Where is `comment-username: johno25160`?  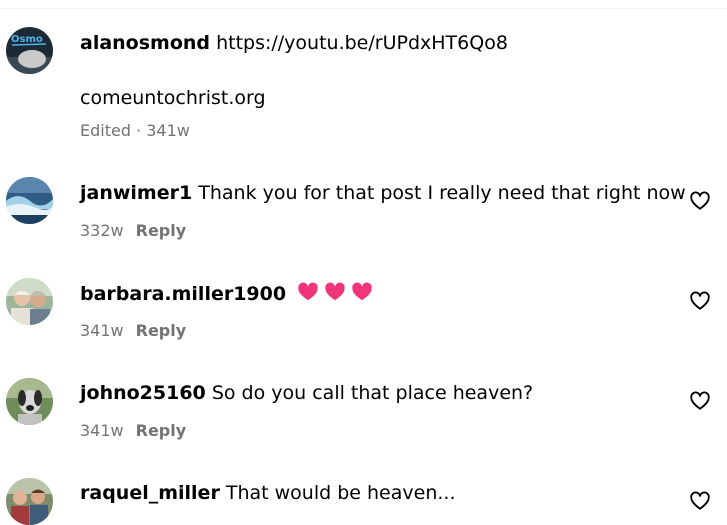 comment-username: johno25160 is located at coordinates (143, 393).